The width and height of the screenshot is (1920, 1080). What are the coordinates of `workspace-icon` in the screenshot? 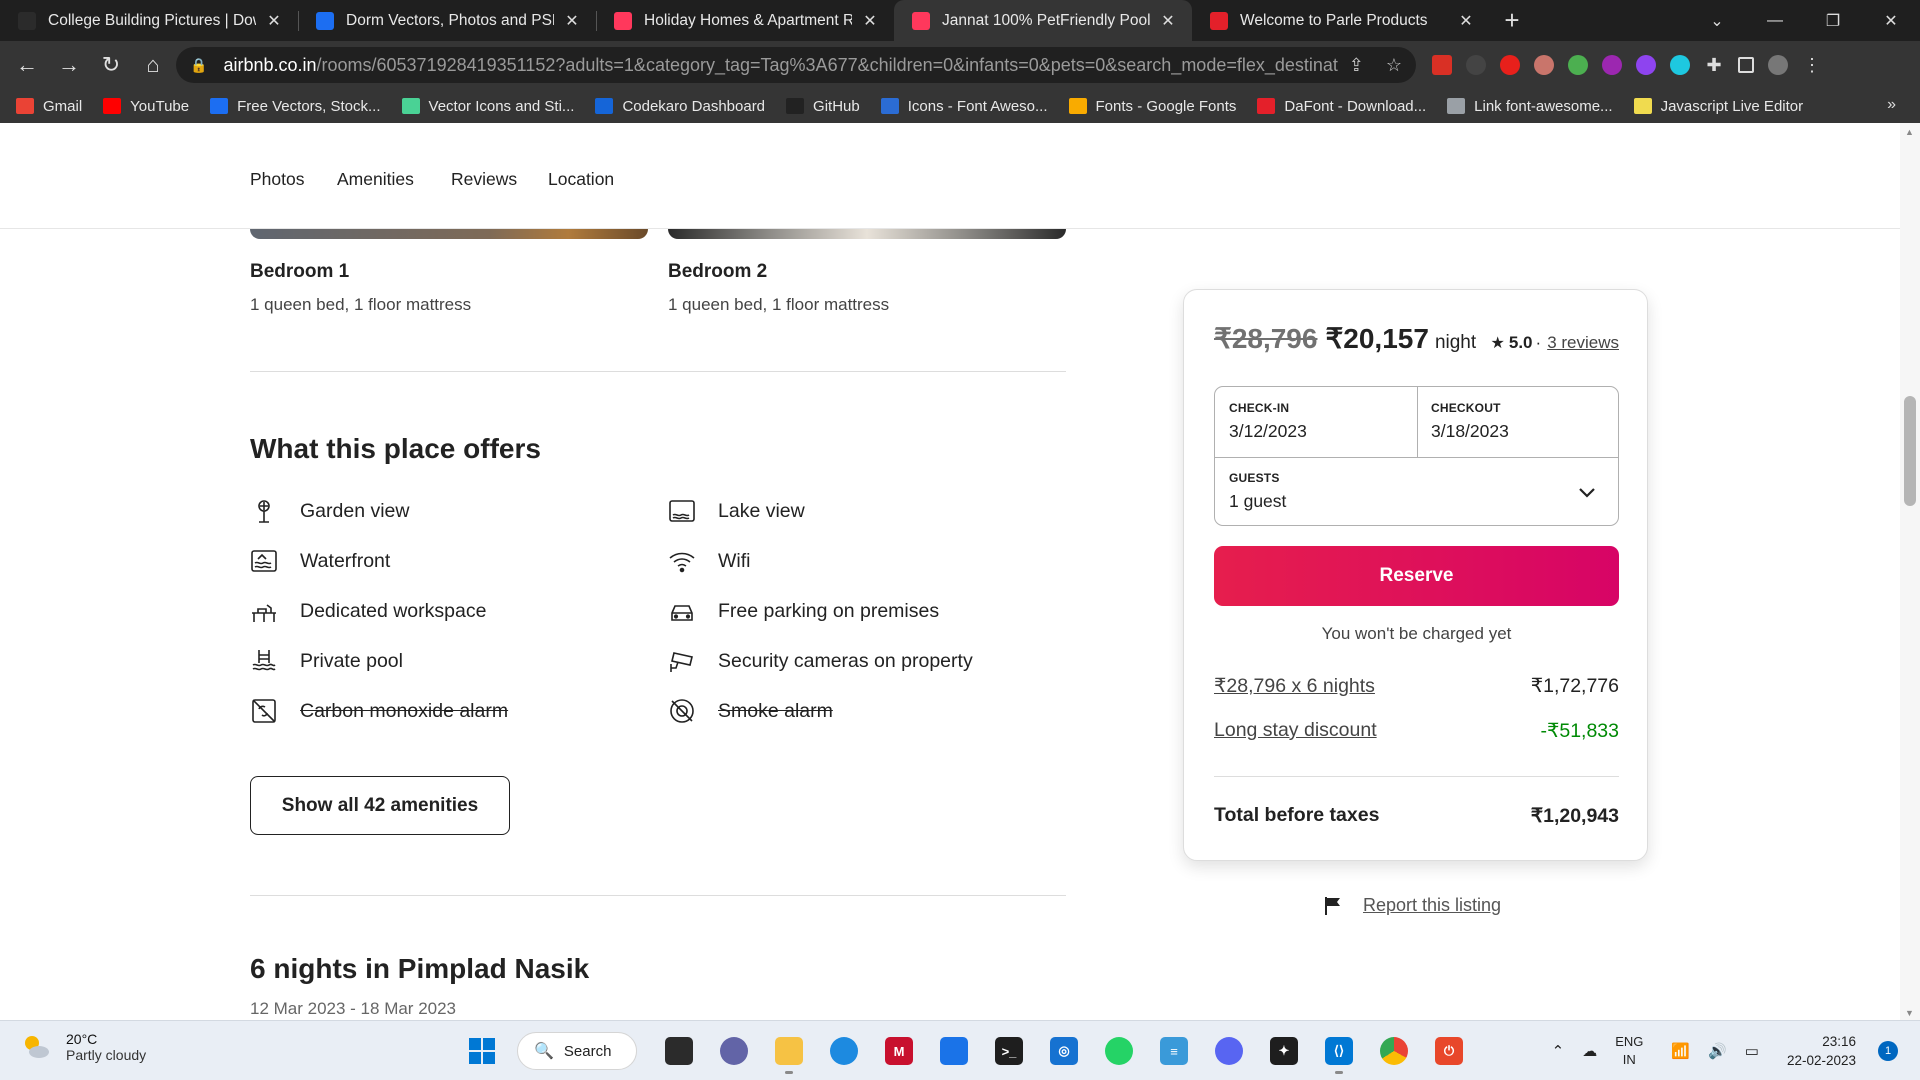 It's located at (264, 613).